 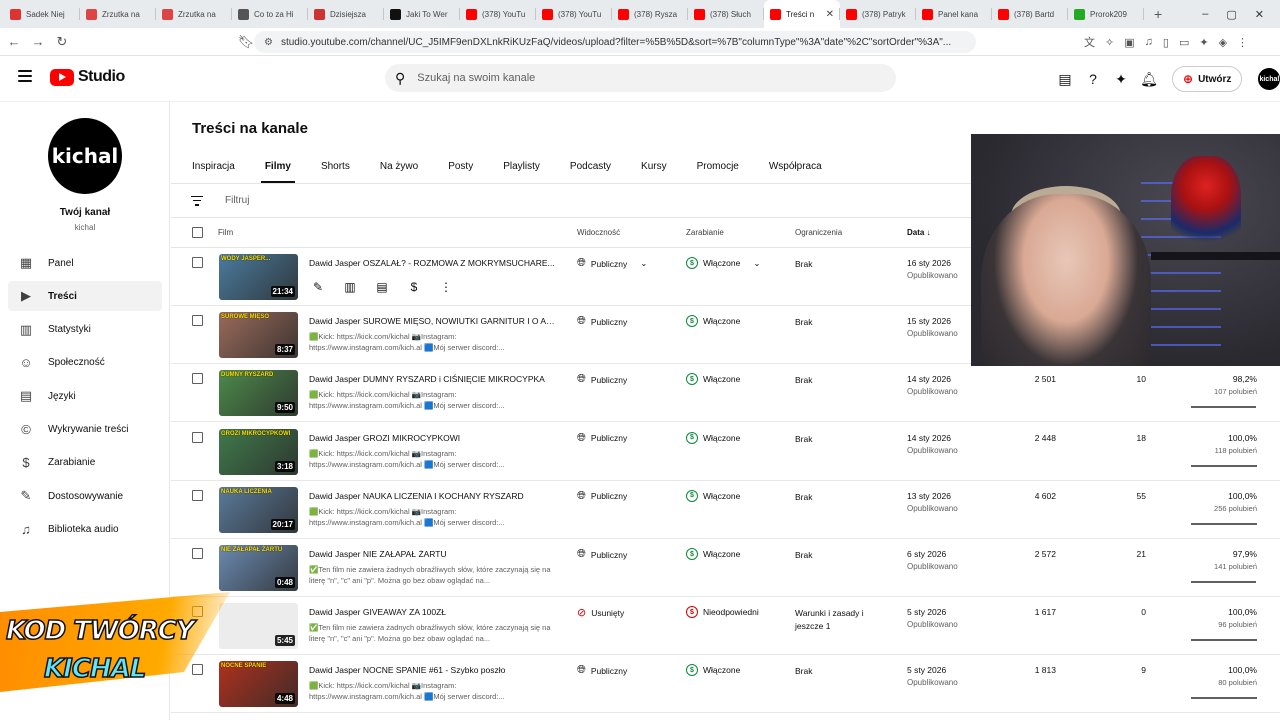 What do you see at coordinates (85, 263) in the screenshot?
I see `sidebar-item-panel: ▦ Panel` at bounding box center [85, 263].